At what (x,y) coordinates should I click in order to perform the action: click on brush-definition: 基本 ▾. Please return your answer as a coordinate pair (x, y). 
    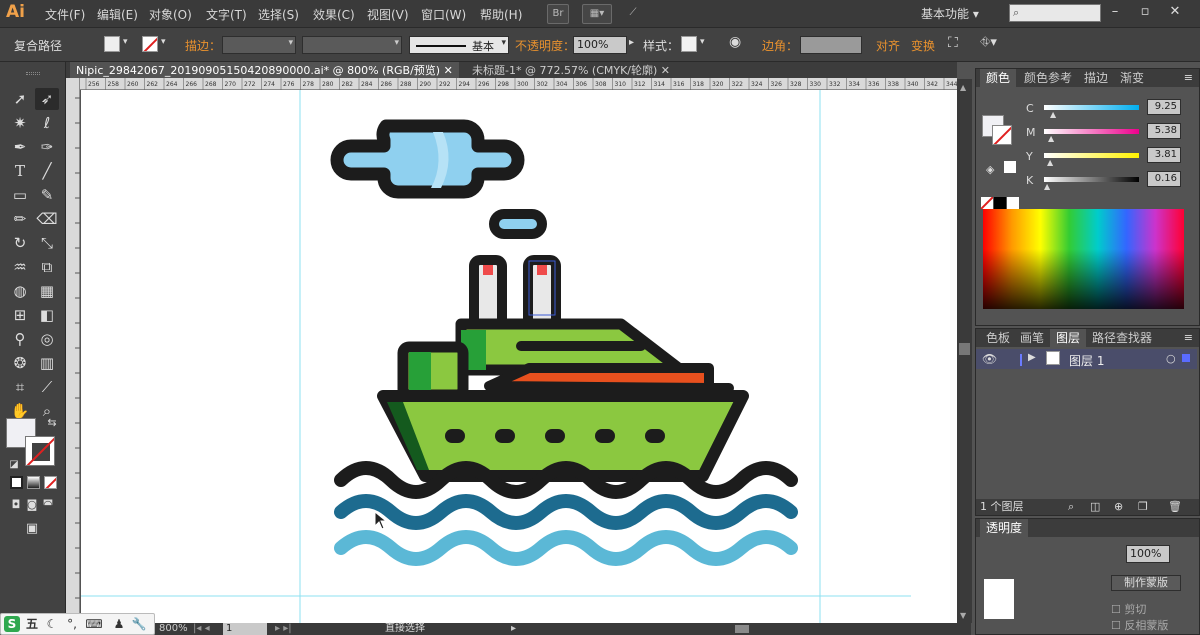
    Looking at the image, I should click on (459, 45).